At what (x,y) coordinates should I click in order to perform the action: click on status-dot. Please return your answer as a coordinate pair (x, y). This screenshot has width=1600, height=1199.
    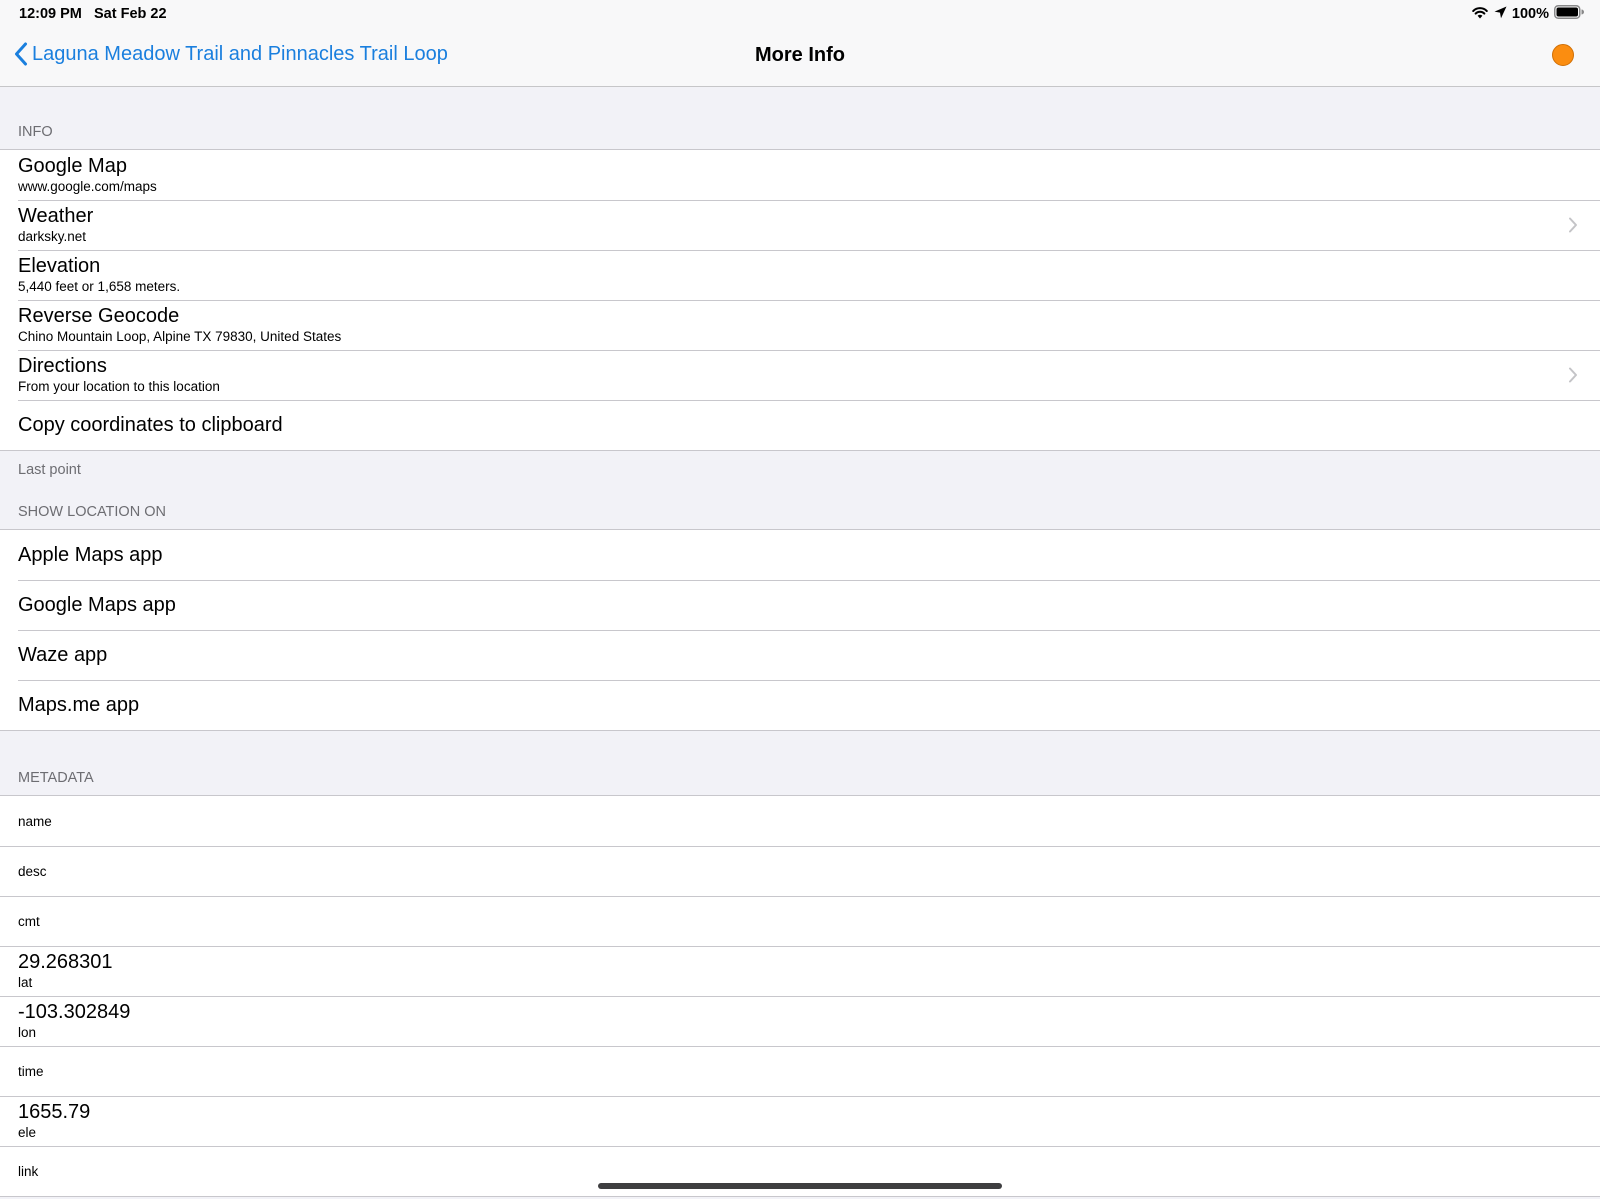
    Looking at the image, I should click on (1563, 55).